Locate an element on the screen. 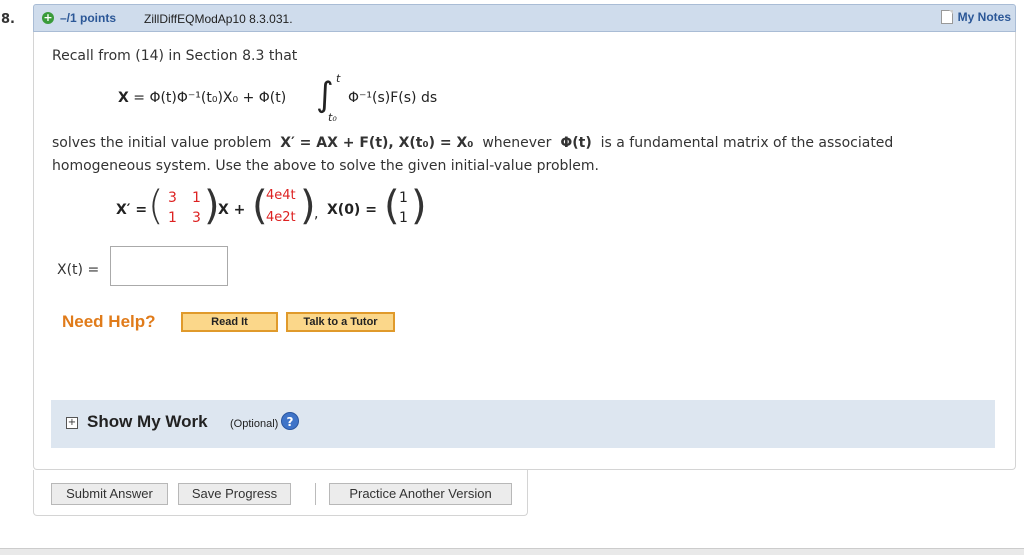 This screenshot has width=1024, height=555. question-number: 8. is located at coordinates (8, 19).